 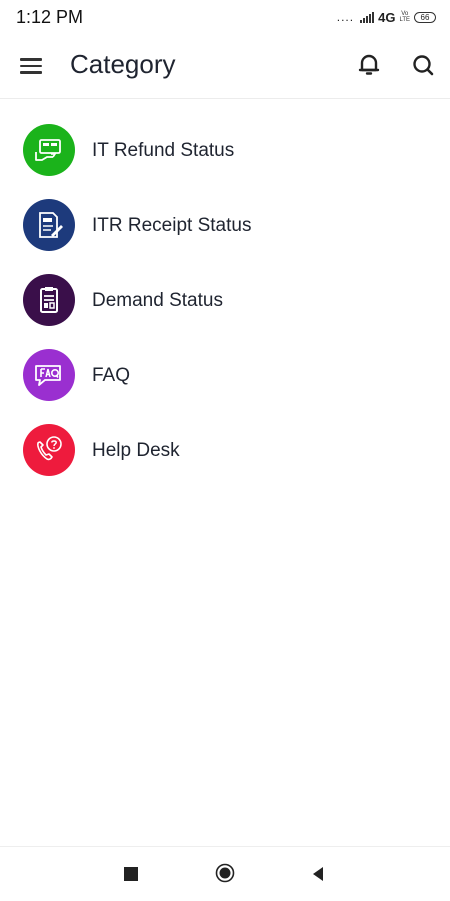 I want to click on list-item-label: ITR Receipt Status, so click(x=172, y=225).